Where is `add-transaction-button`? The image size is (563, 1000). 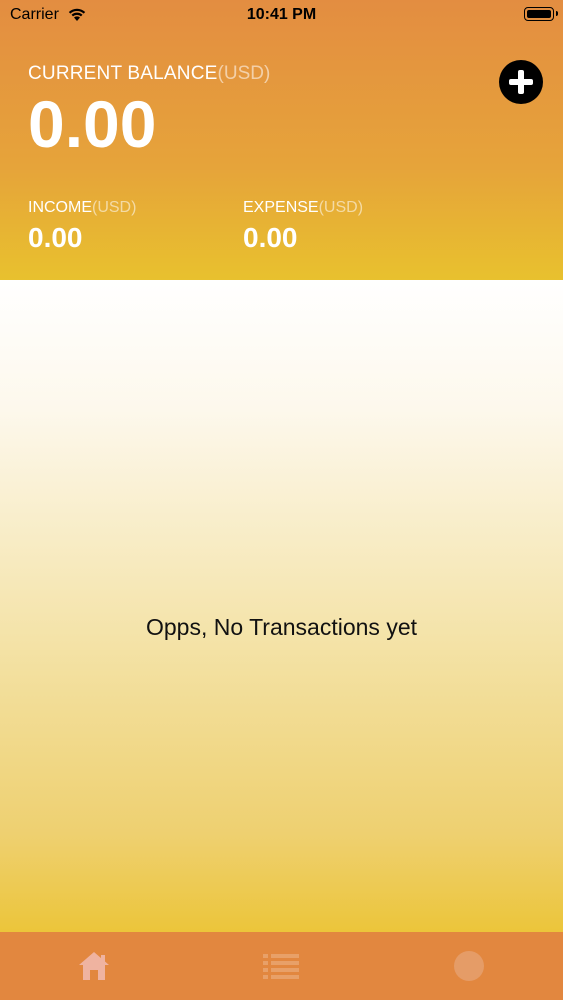
add-transaction-button is located at coordinates (521, 82).